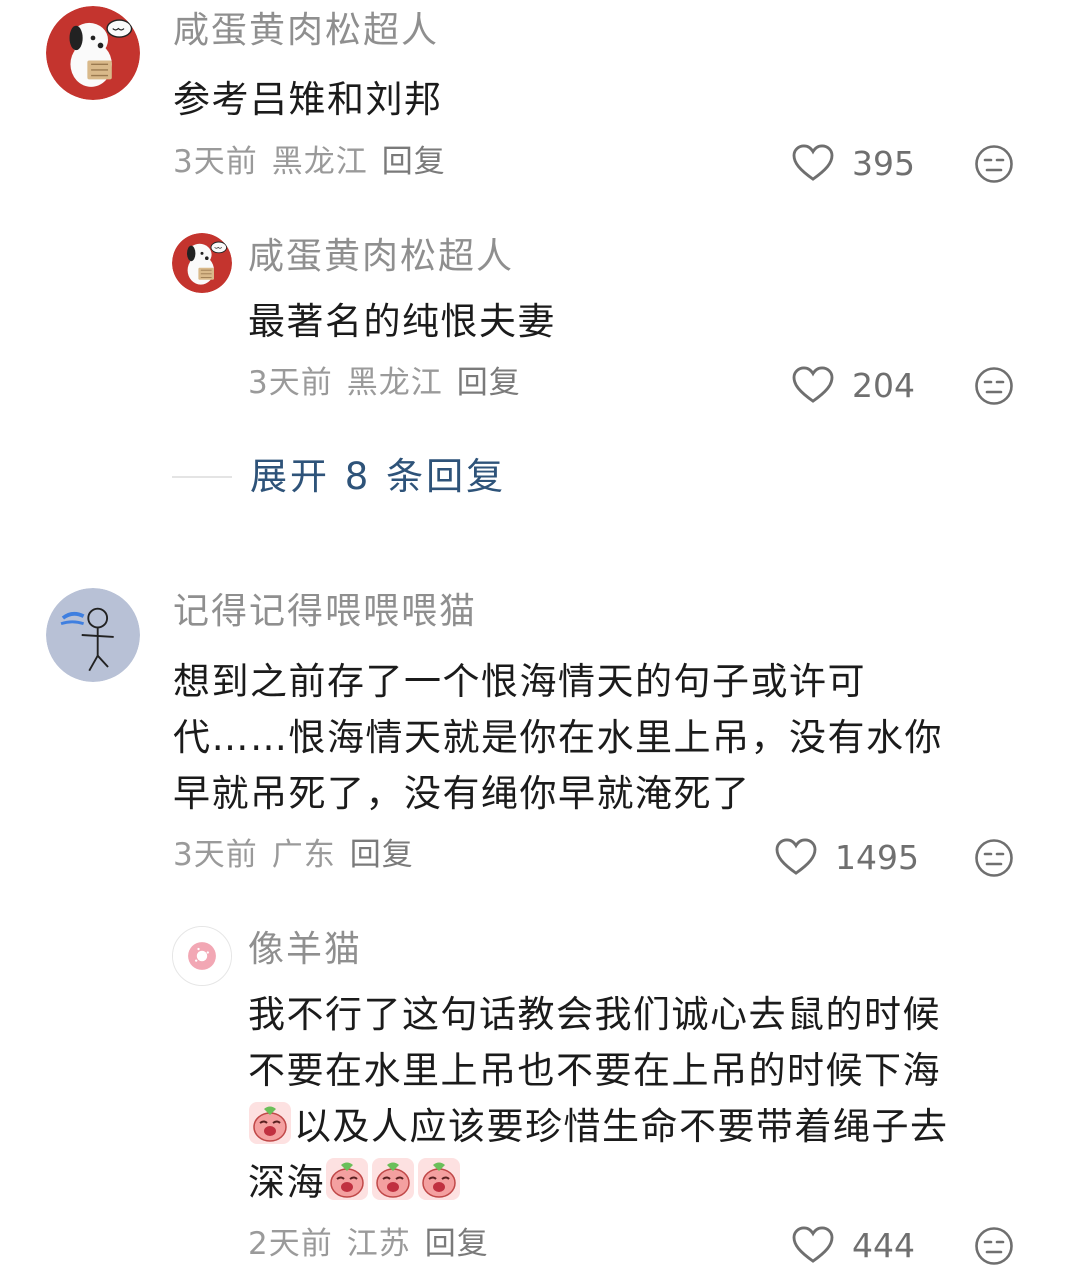 The image size is (1080, 1266). I want to click on comment-text: 参考吕雉和刘邦, so click(308, 99).